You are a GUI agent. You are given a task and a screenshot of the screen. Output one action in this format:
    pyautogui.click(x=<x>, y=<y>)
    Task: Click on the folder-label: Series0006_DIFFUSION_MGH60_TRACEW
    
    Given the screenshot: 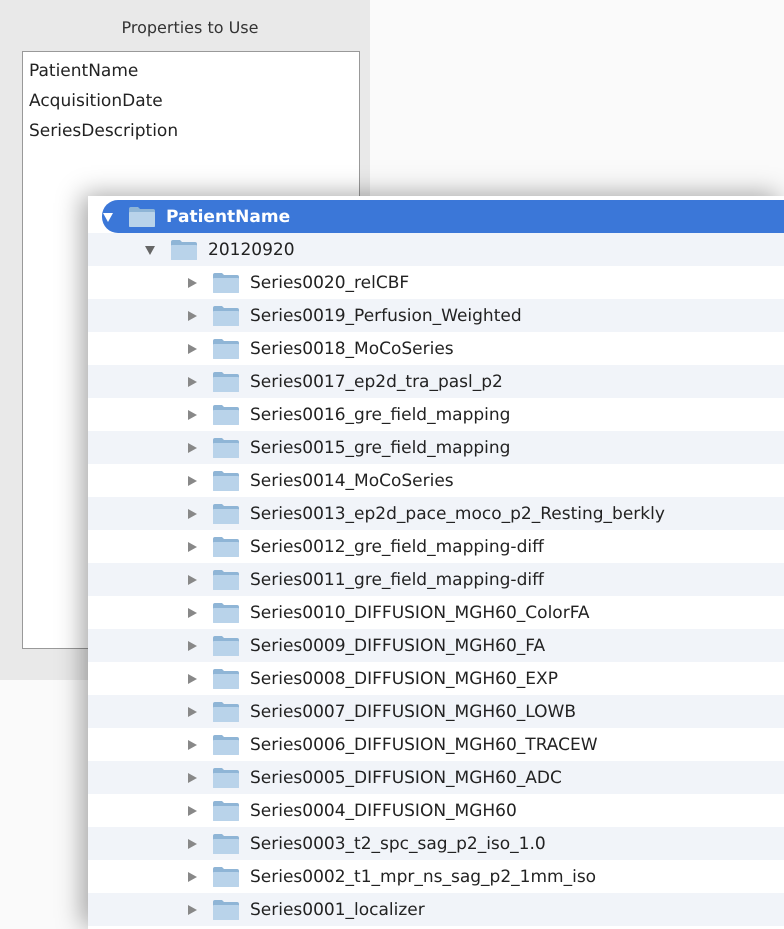 What is the action you would take?
    pyautogui.click(x=424, y=744)
    